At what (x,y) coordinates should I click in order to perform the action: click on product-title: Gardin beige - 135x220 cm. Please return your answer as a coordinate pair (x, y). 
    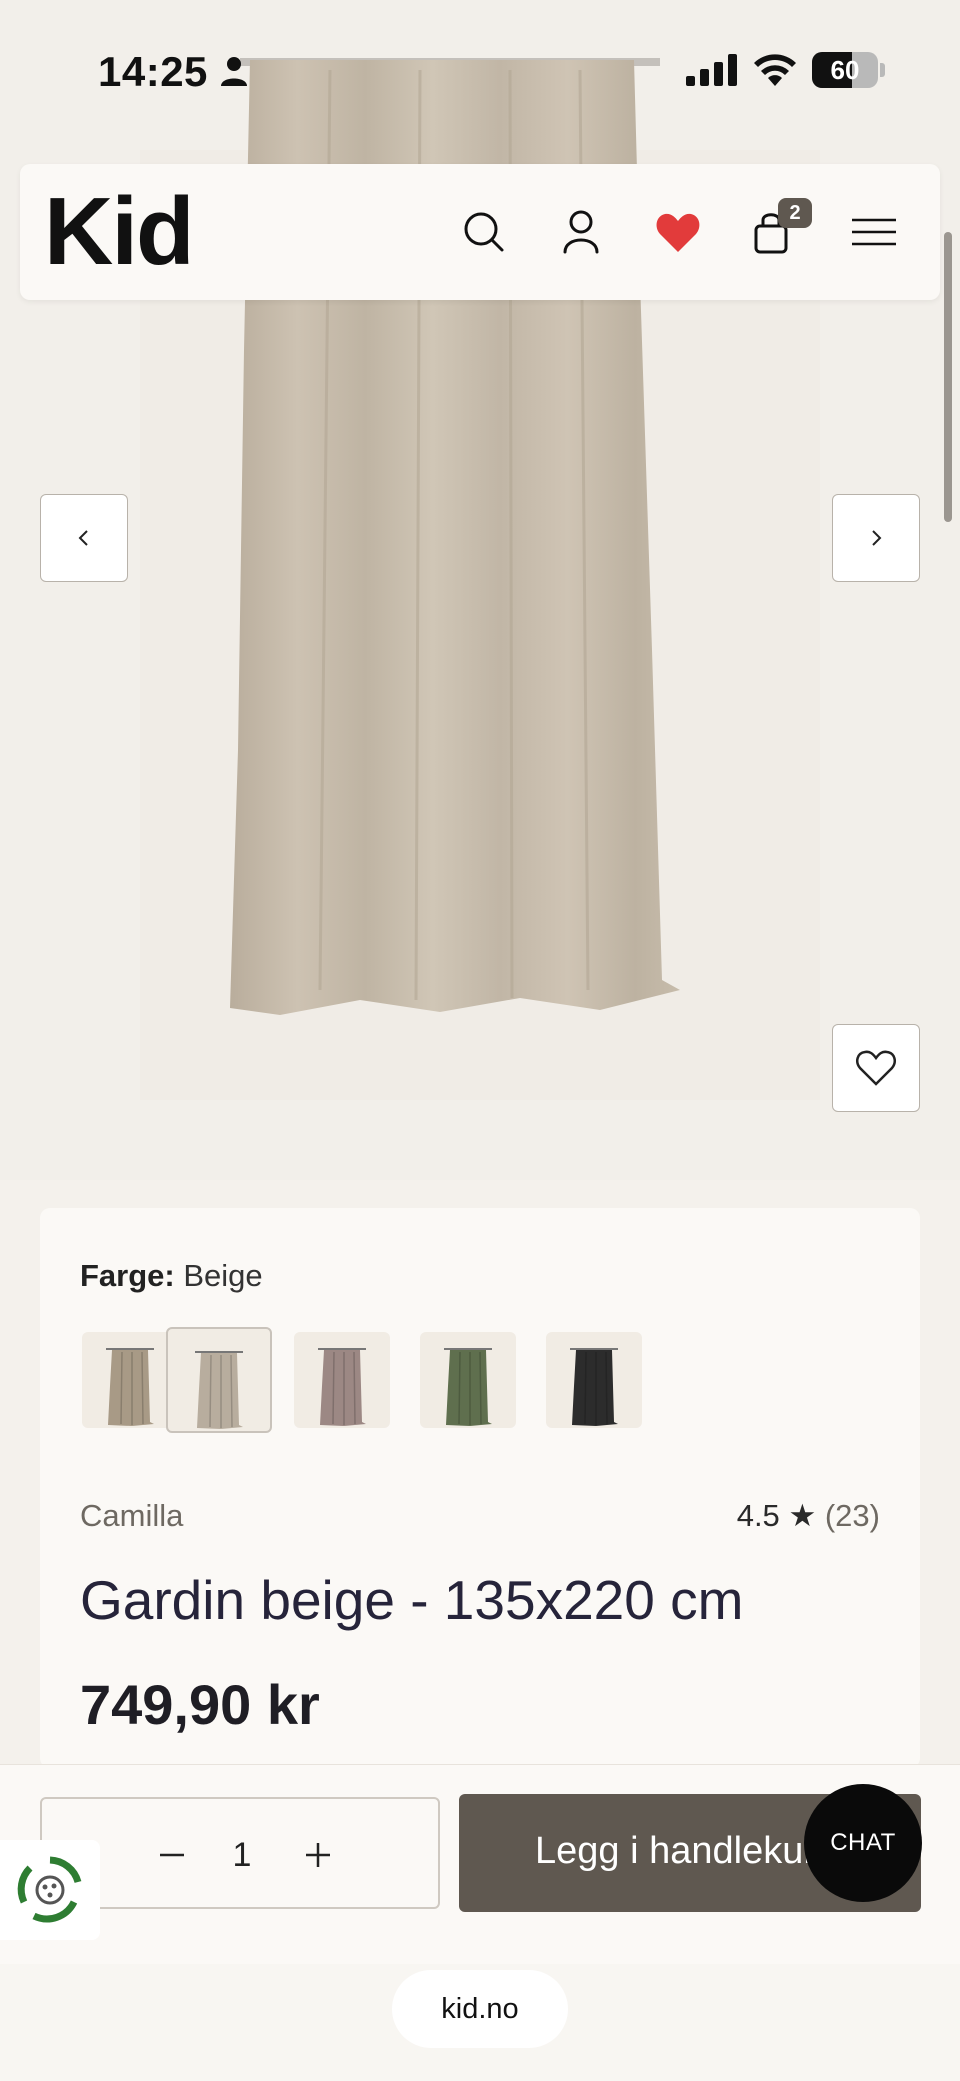
    Looking at the image, I should click on (412, 1600).